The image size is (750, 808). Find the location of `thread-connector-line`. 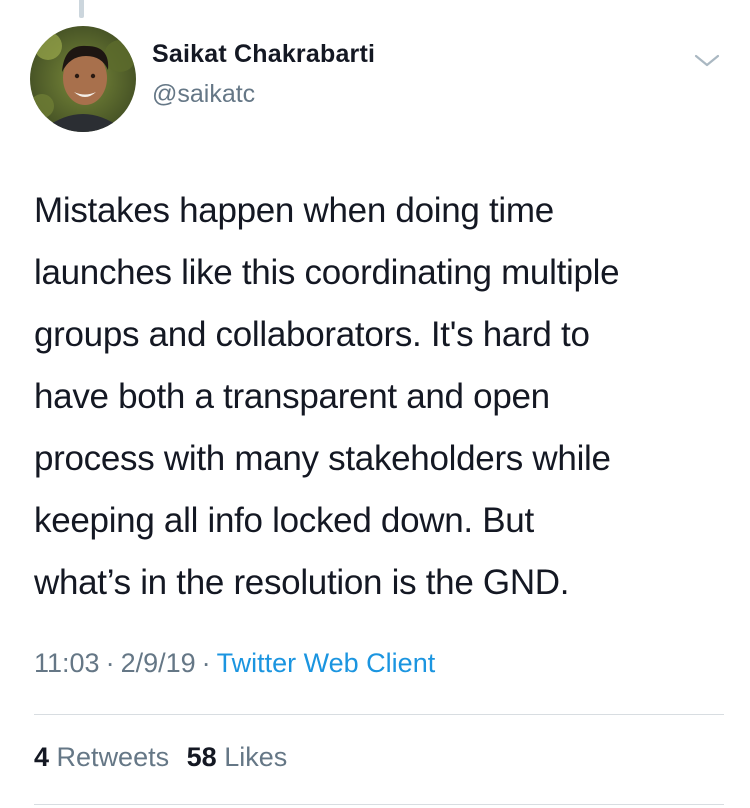

thread-connector-line is located at coordinates (81, 9).